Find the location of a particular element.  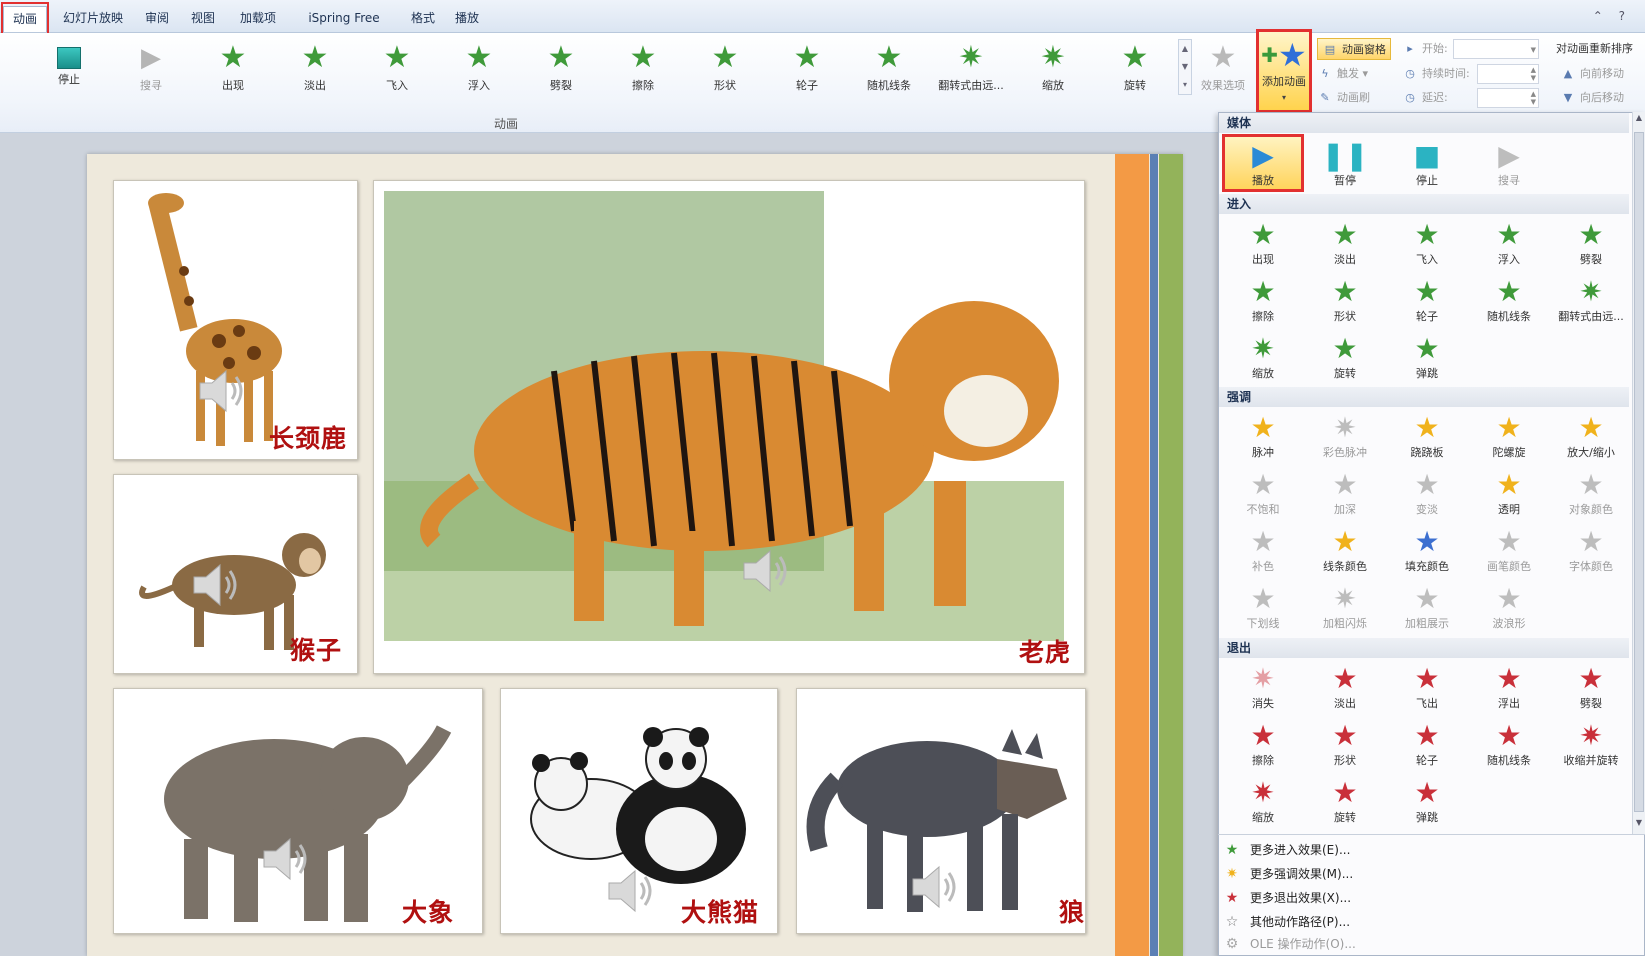

gallery-item-stop: ■ 停止 is located at coordinates (1427, 164).